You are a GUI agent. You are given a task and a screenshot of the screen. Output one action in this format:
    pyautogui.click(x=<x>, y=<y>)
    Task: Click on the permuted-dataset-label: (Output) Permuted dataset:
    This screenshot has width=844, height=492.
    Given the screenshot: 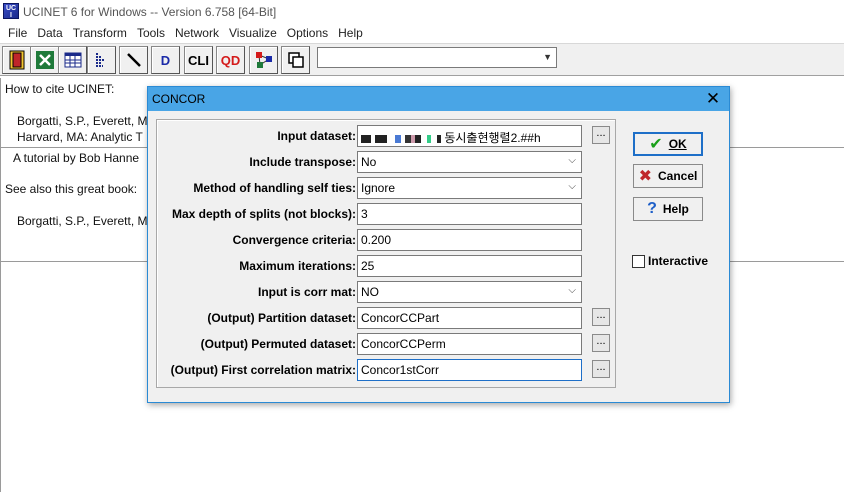 What is the action you would take?
    pyautogui.click(x=278, y=344)
    